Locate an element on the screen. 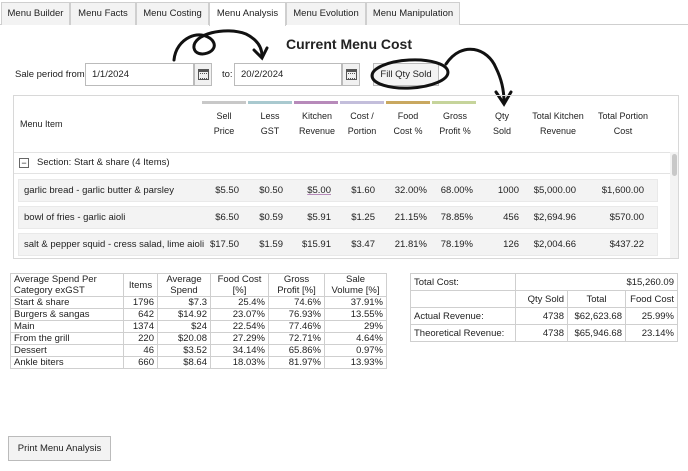 This screenshot has height=471, width=688. table-row: Start & share 1796 $7.3 25.4% 74.6% 37.91% is located at coordinates (198, 302).